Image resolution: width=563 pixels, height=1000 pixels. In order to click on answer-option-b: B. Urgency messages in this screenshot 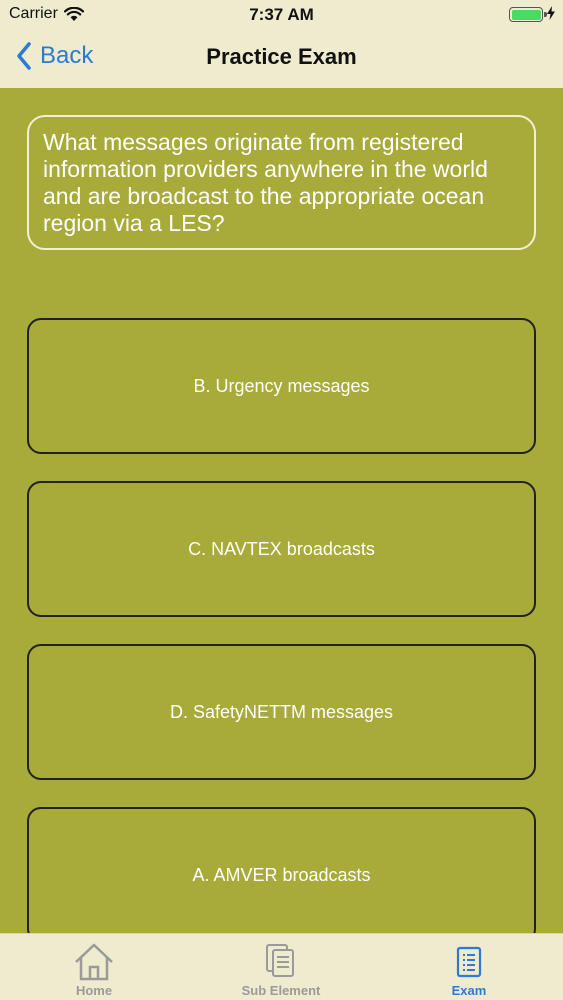, I will do `click(281, 386)`.